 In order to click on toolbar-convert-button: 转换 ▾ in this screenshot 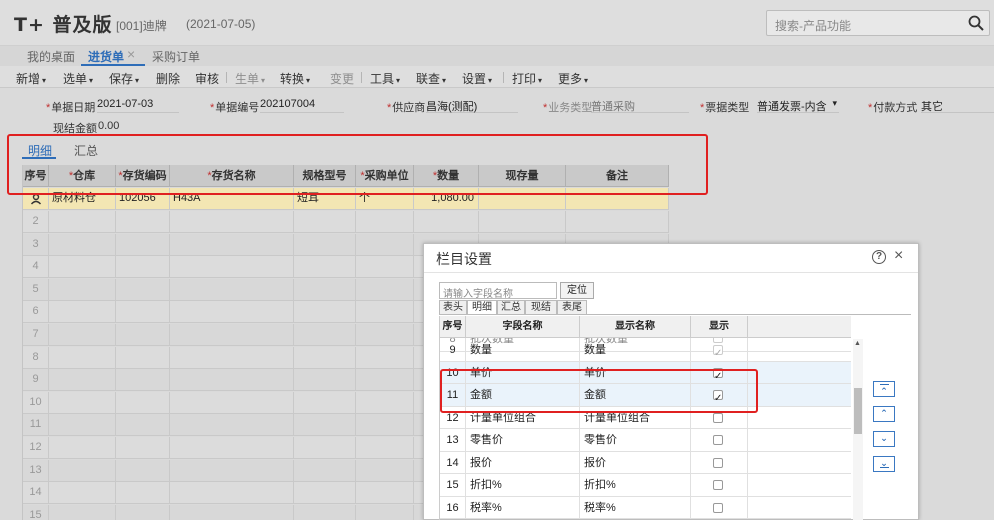, I will do `click(295, 78)`.